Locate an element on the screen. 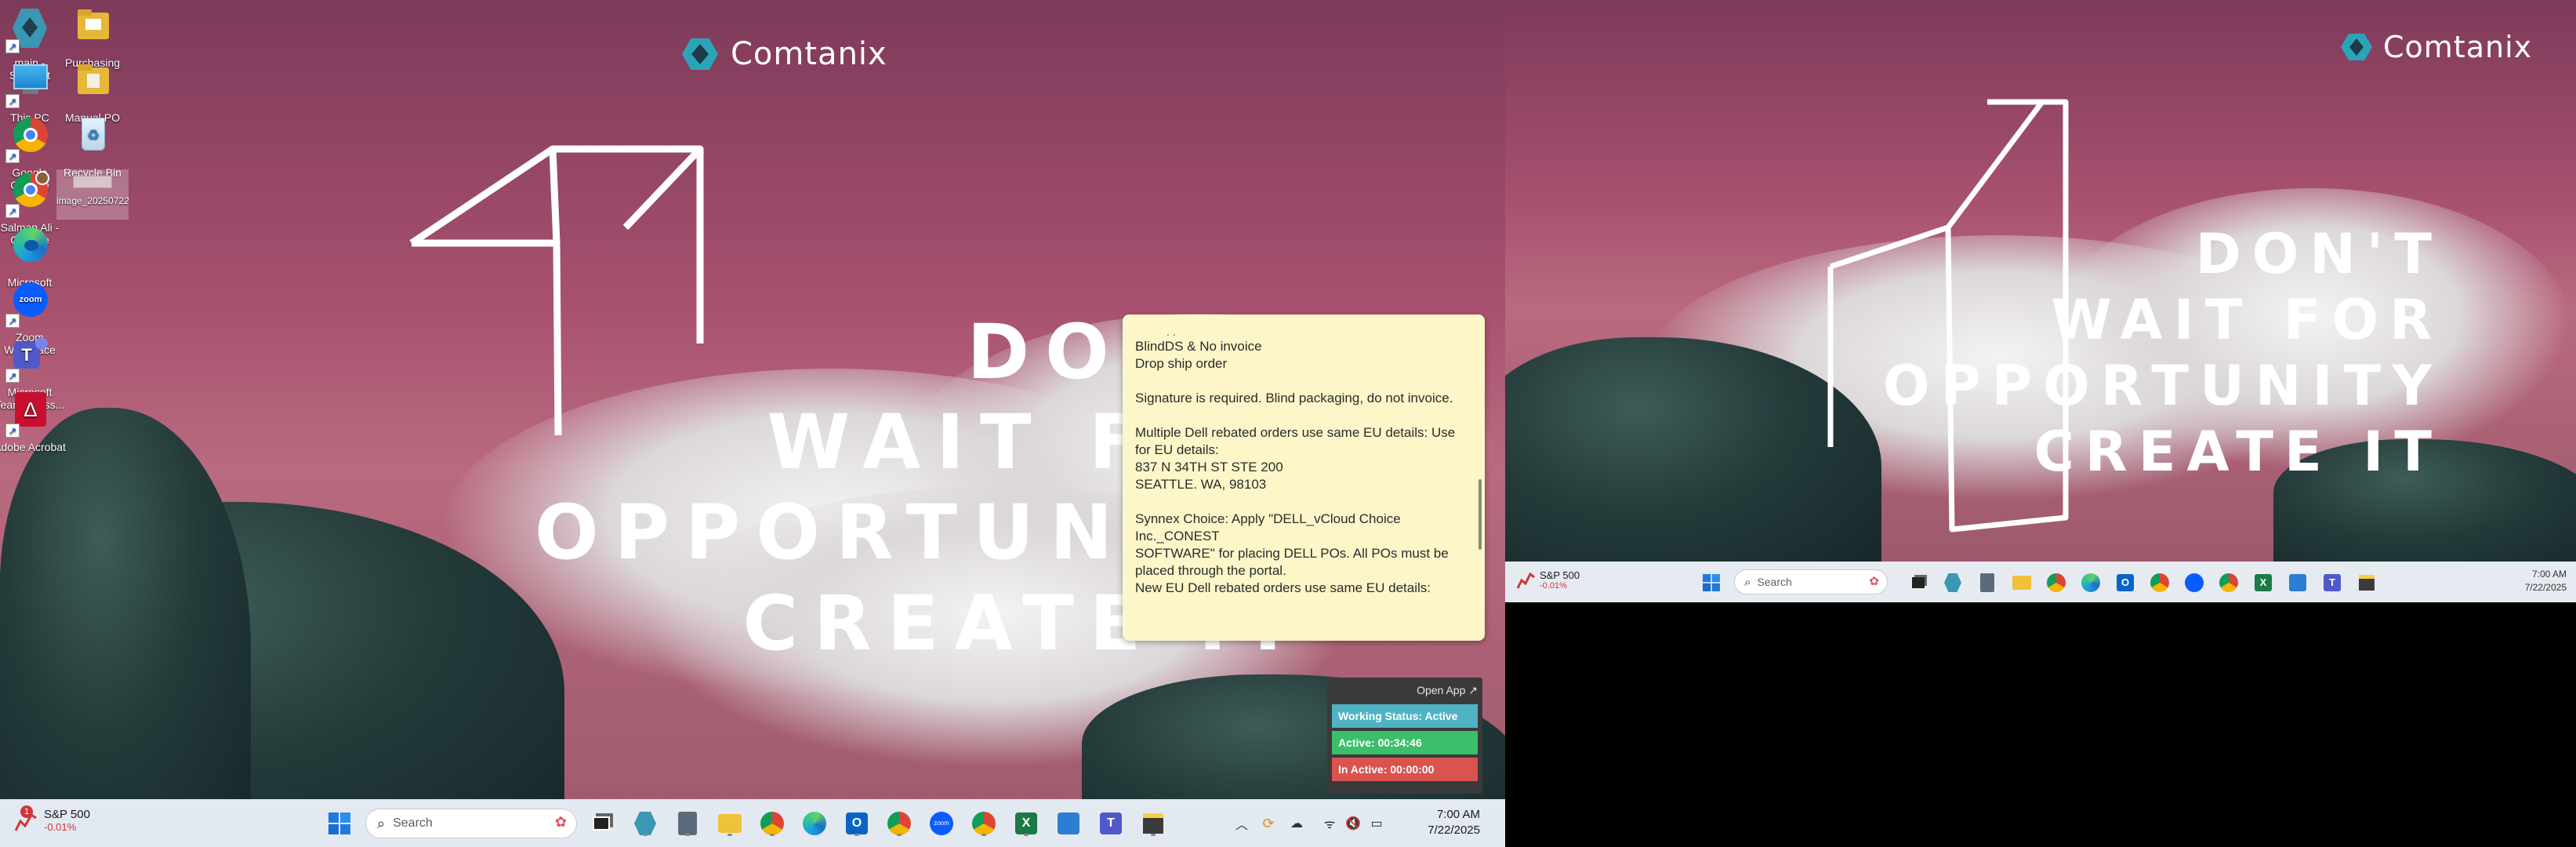 This screenshot has width=2576, height=847. brand-name: Comtanix is located at coordinates (2458, 47).